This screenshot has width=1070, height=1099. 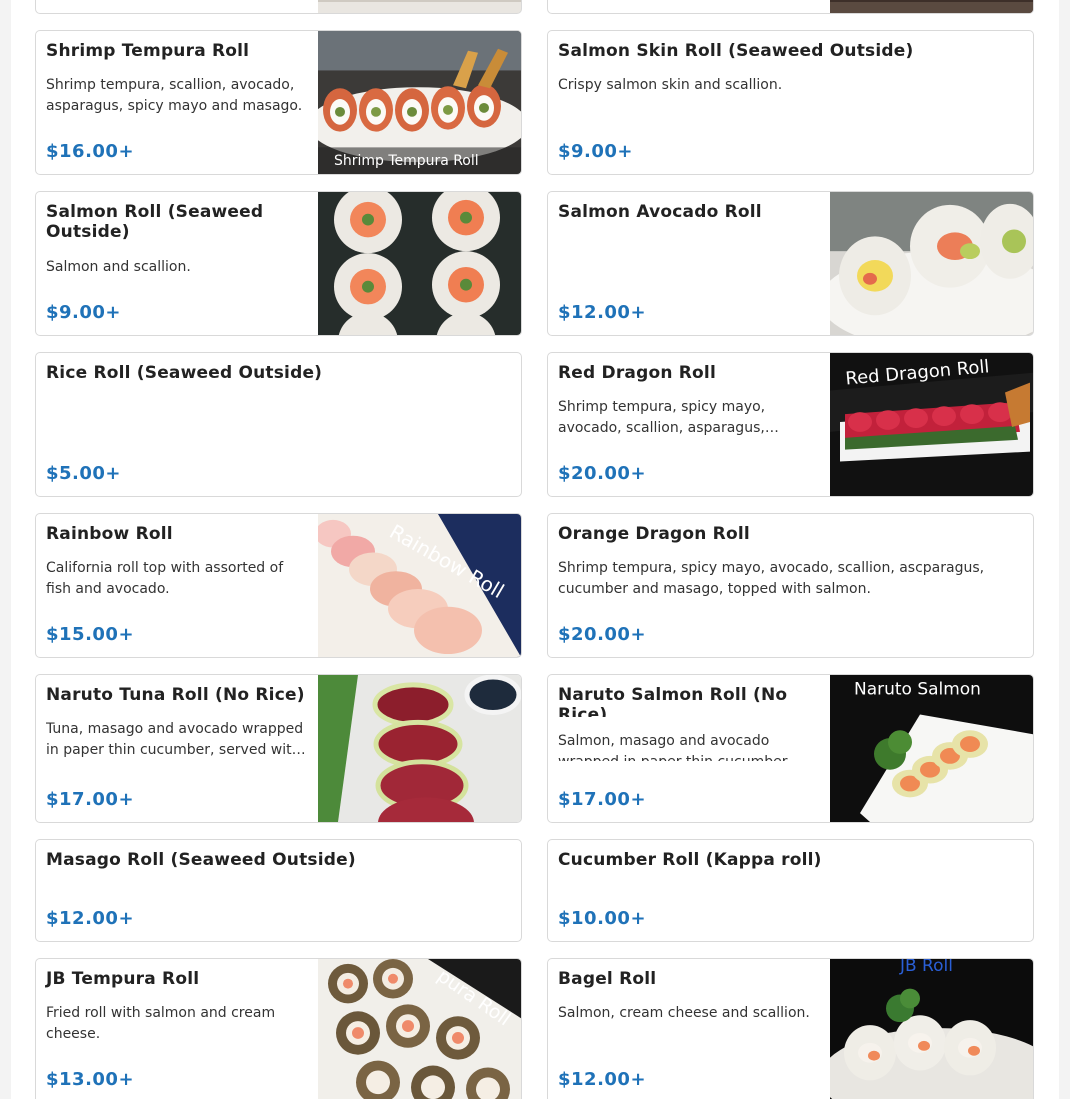 What do you see at coordinates (278, 890) in the screenshot?
I see `menu-item-card-masago-roll: Masago Roll (Seaweed Outside) $12.00+` at bounding box center [278, 890].